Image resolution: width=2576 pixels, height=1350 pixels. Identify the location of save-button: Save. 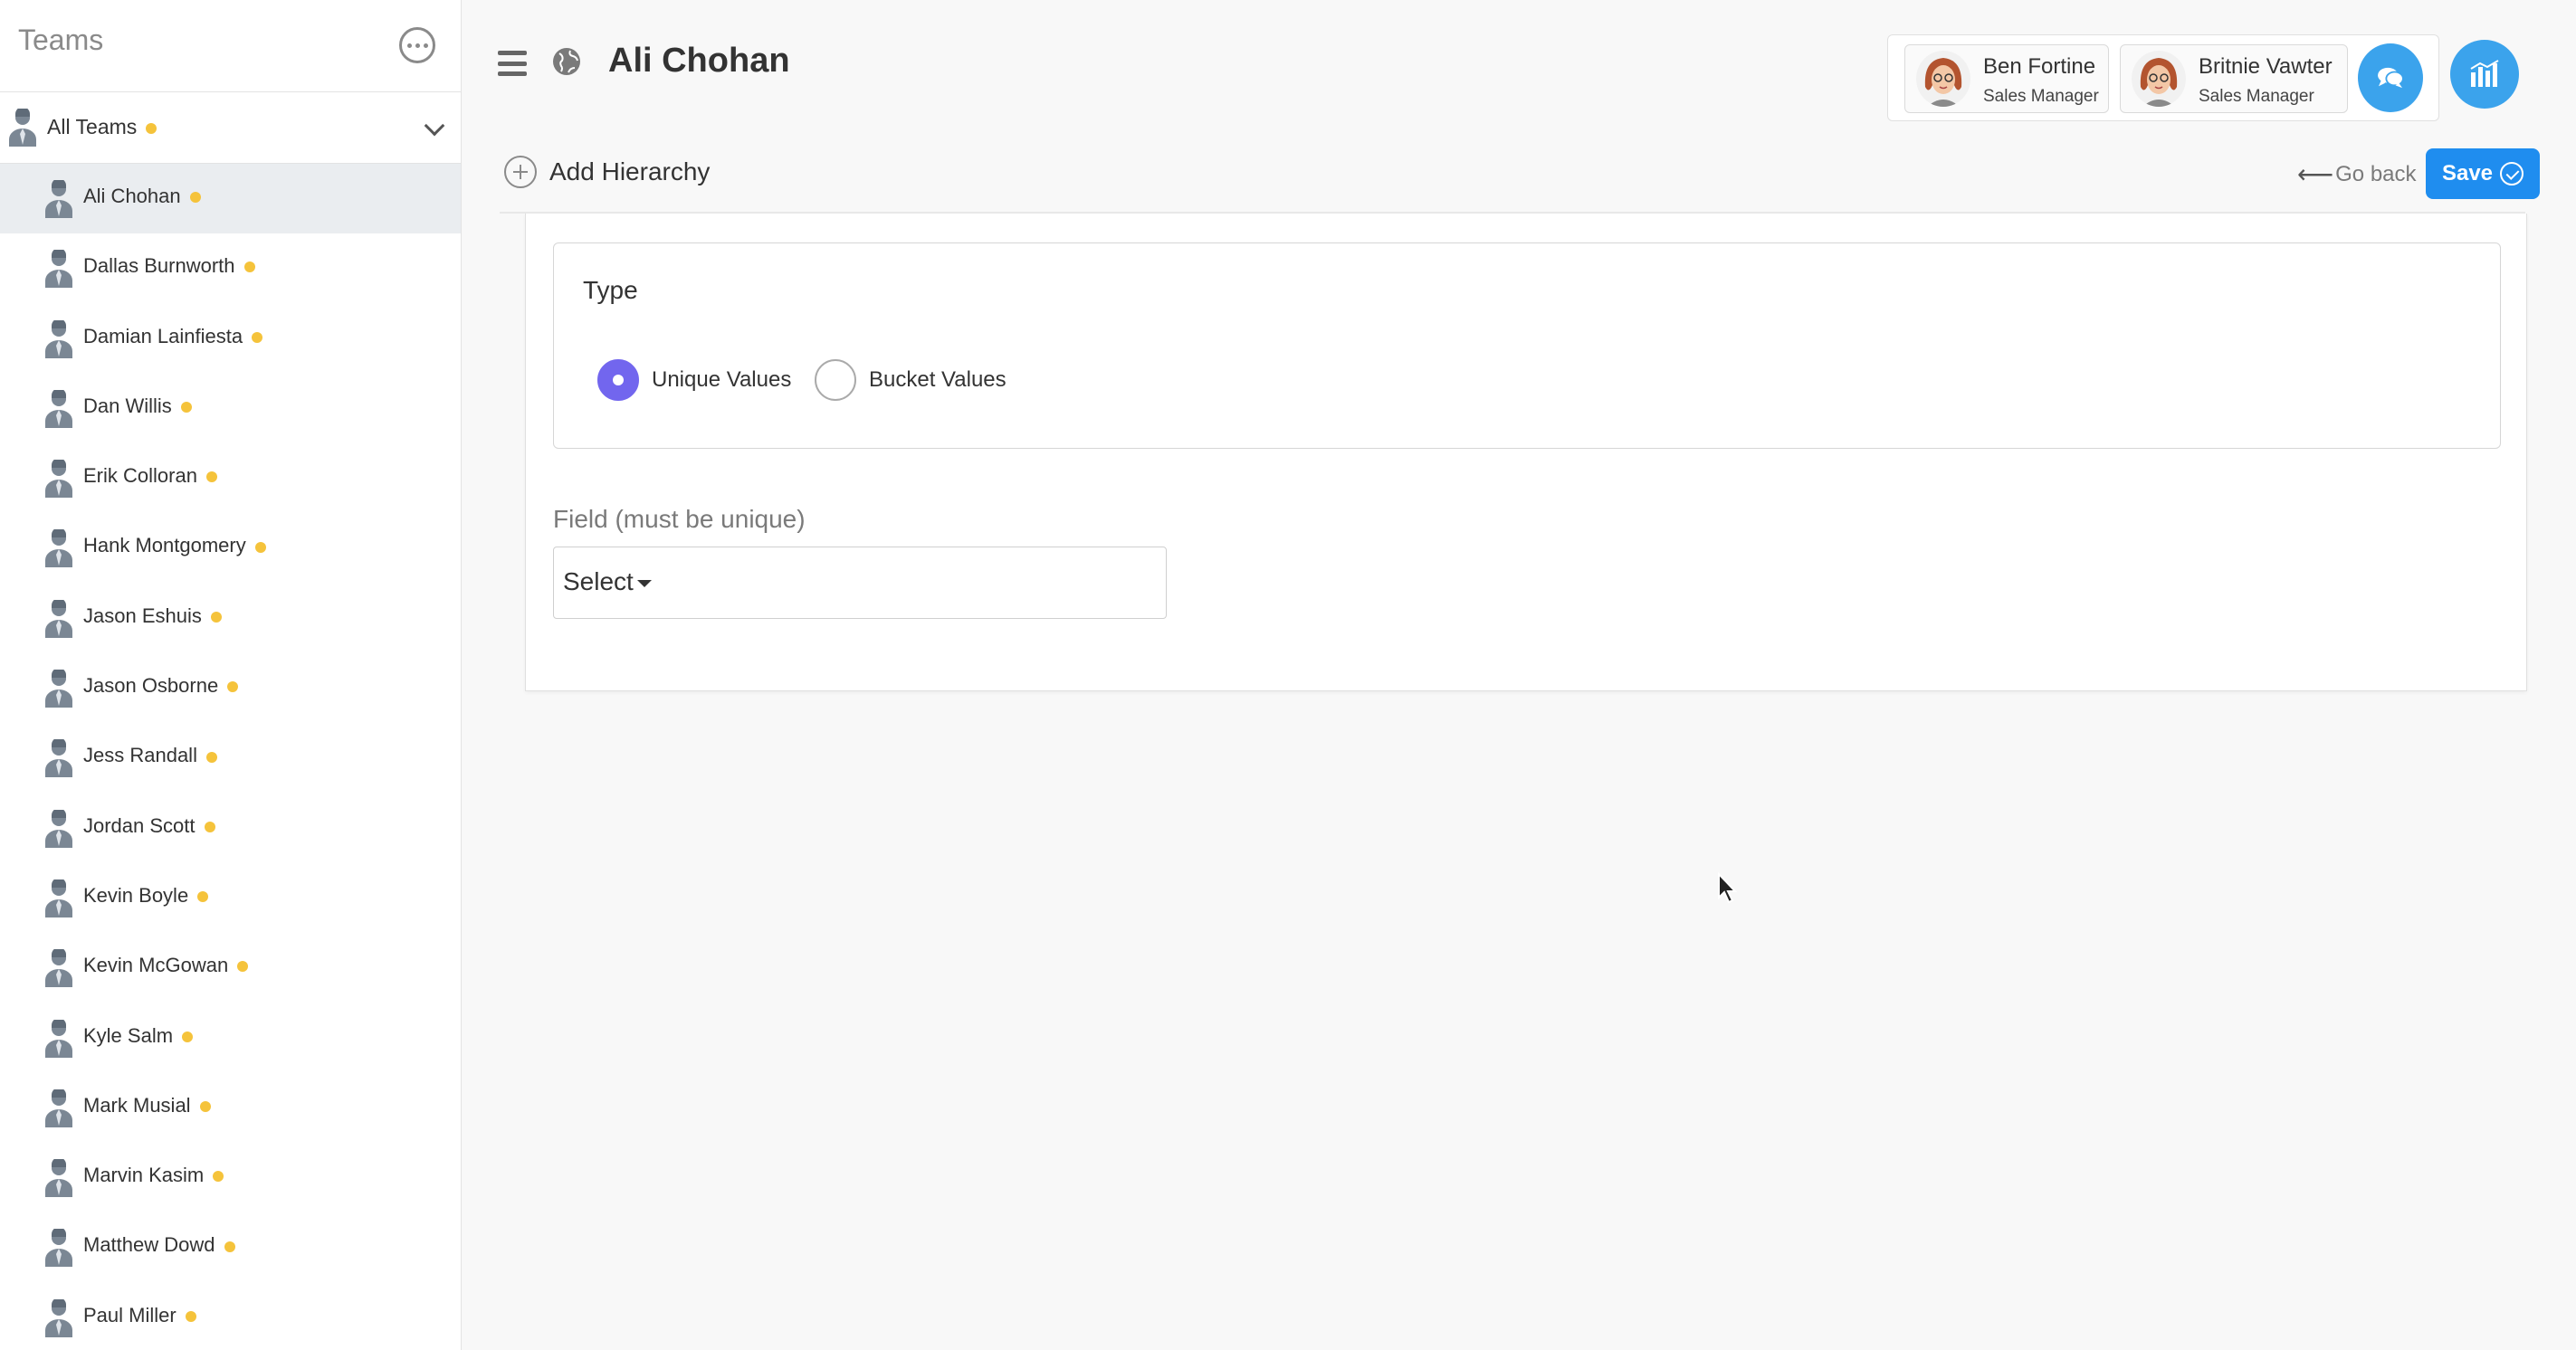
(2483, 174).